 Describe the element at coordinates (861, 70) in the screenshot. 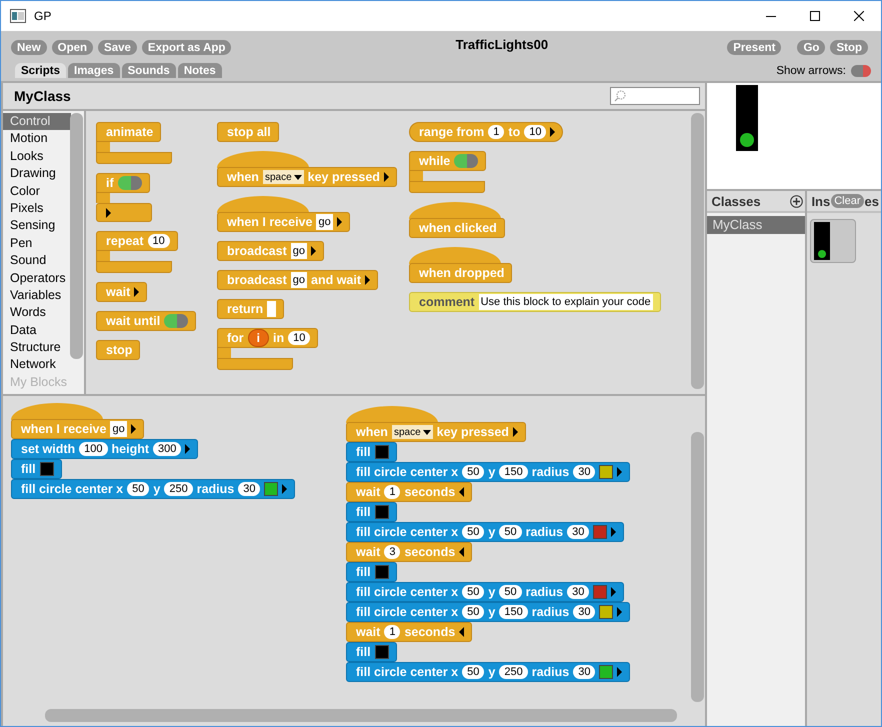

I see `show-arrows-switch` at that location.